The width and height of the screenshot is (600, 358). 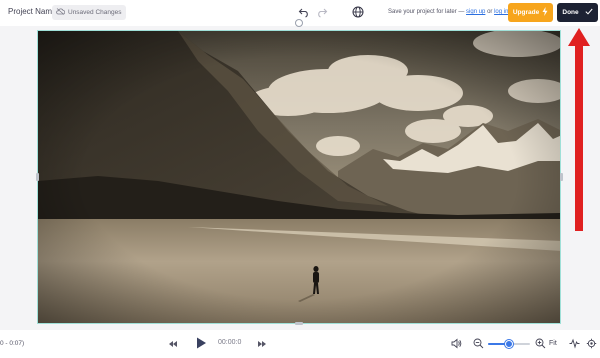 What do you see at coordinates (201, 343) in the screenshot?
I see `play-icon` at bounding box center [201, 343].